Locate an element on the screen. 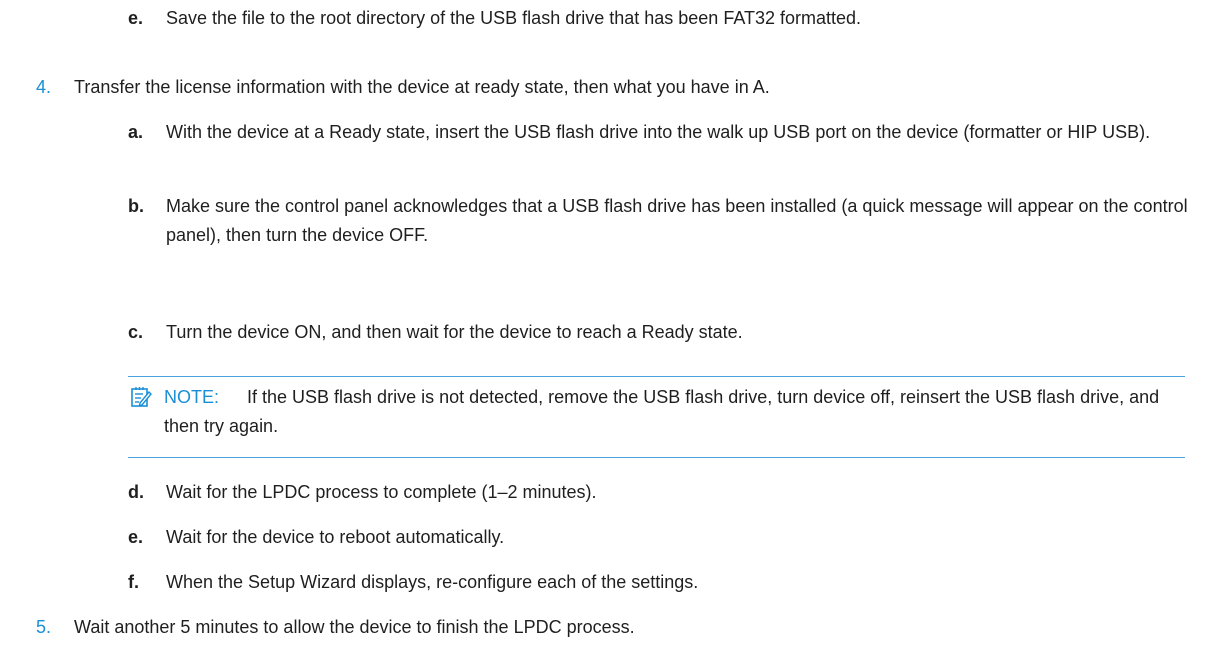 This screenshot has height=645, width=1215. substep-marker: b. is located at coordinates (136, 206).